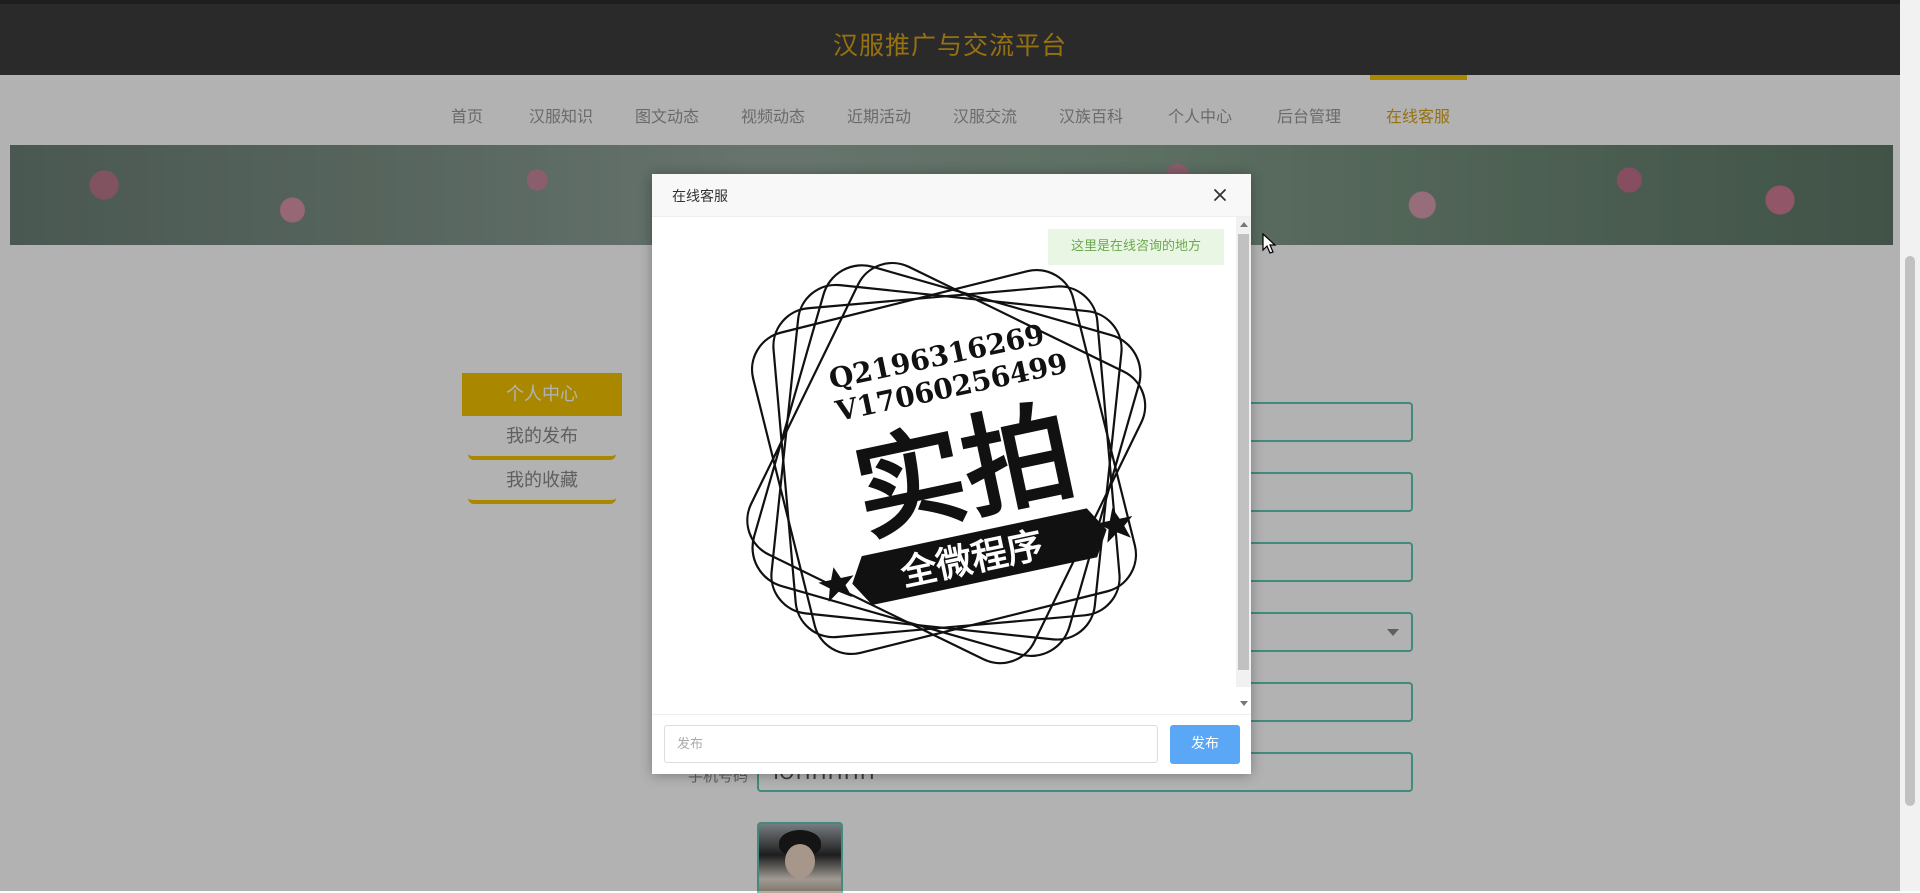 The image size is (1920, 893). Describe the element at coordinates (911, 744) in the screenshot. I see `chat-input` at that location.